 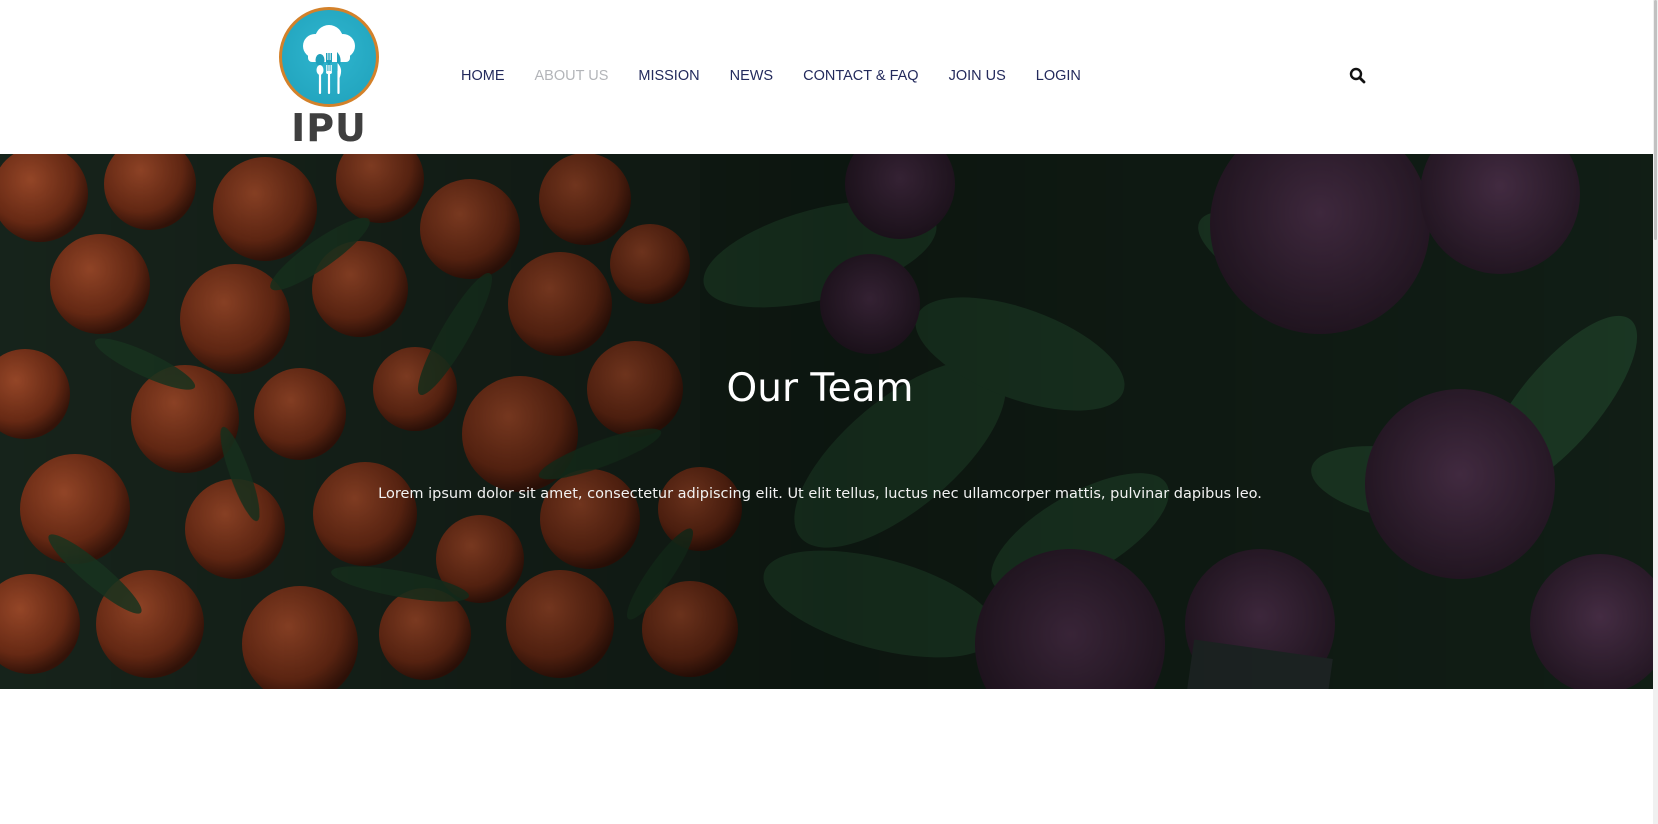 I want to click on page-scrollbar, so click(x=1655, y=412).